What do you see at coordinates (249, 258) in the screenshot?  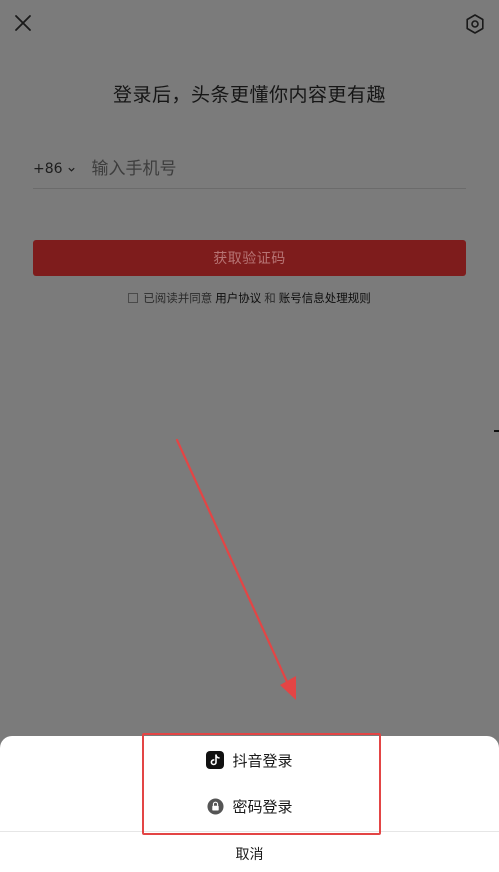 I see `get-verification-code-button: 获取验证码` at bounding box center [249, 258].